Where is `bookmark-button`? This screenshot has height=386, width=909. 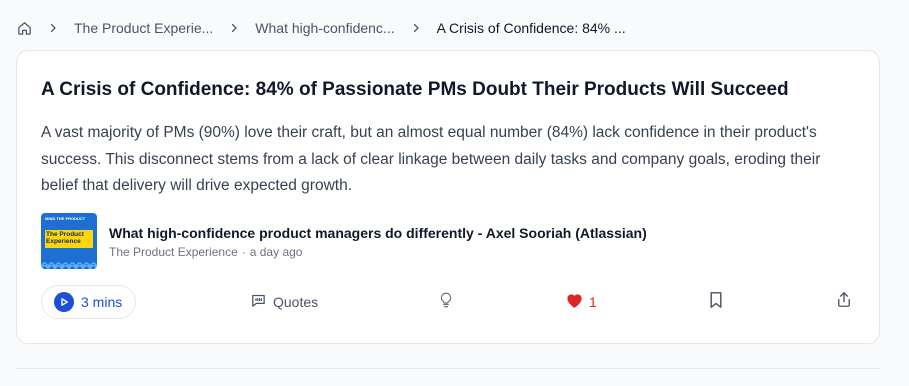 bookmark-button is located at coordinates (716, 302).